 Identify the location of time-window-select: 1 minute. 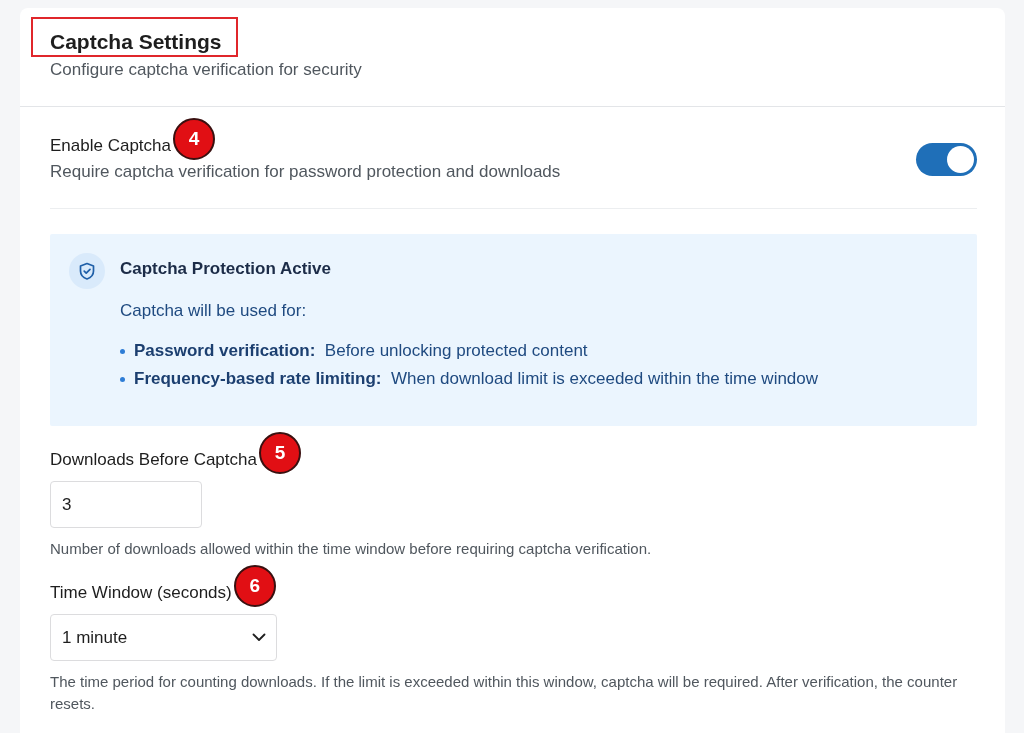
(163, 637).